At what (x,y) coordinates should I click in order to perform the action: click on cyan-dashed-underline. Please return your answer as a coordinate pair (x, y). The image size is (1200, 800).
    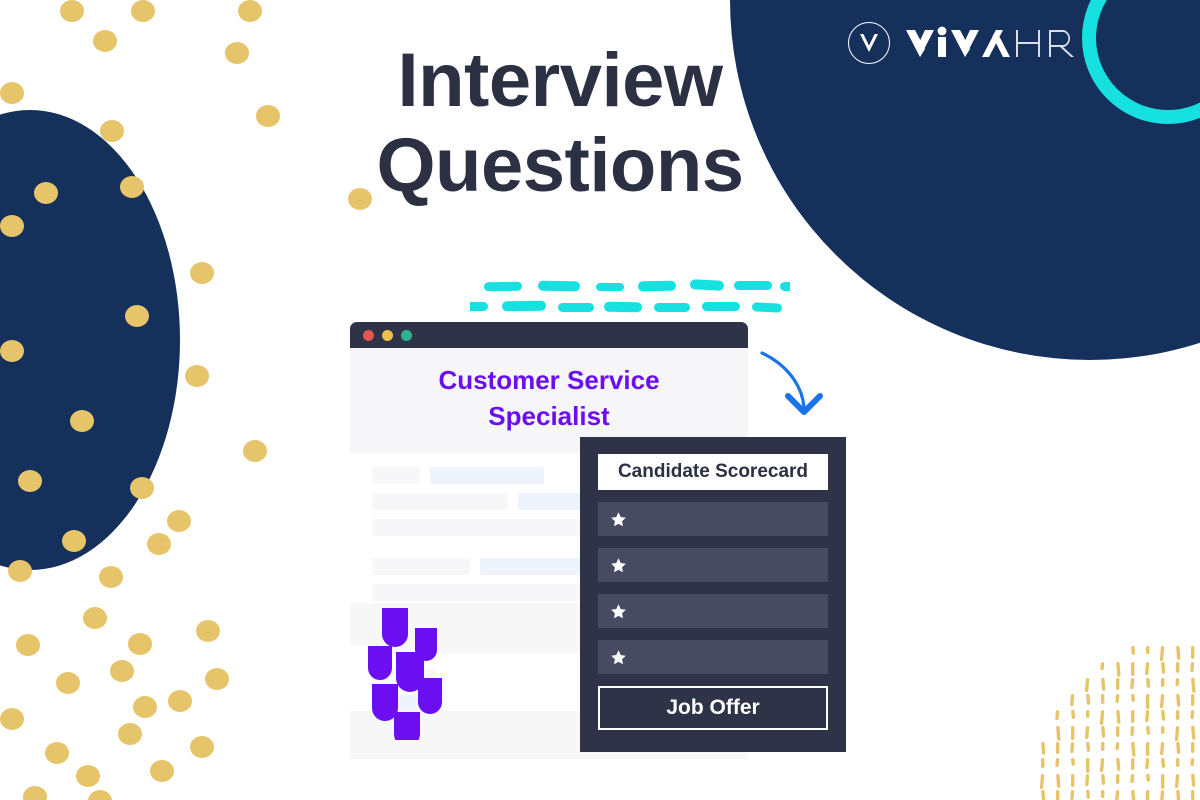
    Looking at the image, I should click on (630, 296).